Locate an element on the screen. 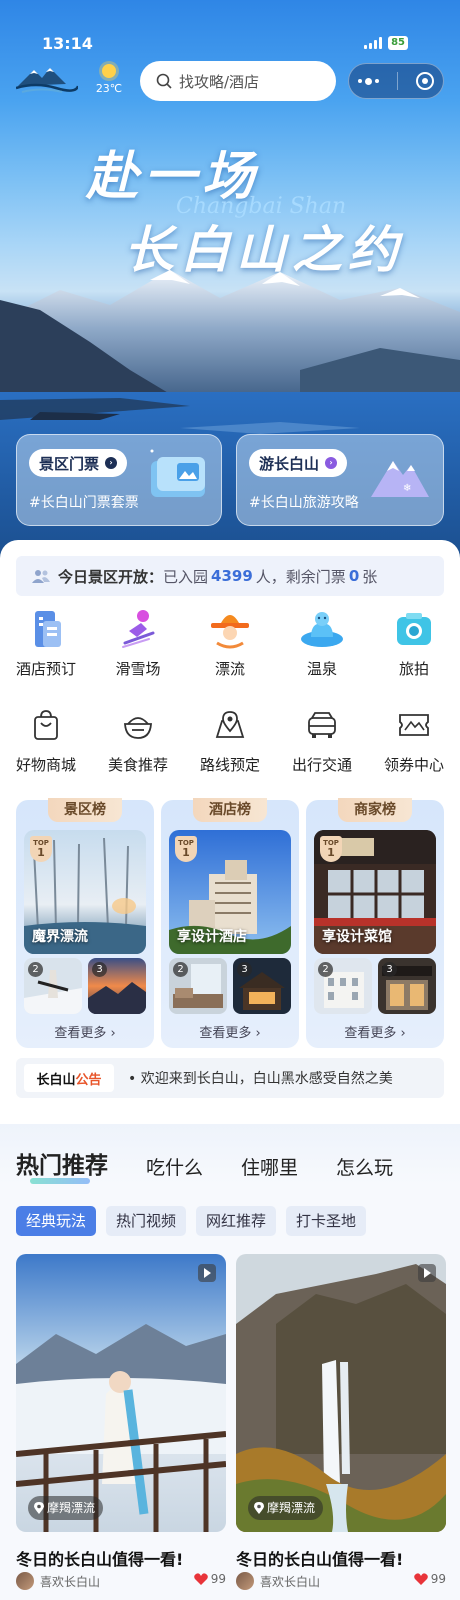 This screenshot has width=460, height=1600. remain-suffix: 张 is located at coordinates (370, 576).